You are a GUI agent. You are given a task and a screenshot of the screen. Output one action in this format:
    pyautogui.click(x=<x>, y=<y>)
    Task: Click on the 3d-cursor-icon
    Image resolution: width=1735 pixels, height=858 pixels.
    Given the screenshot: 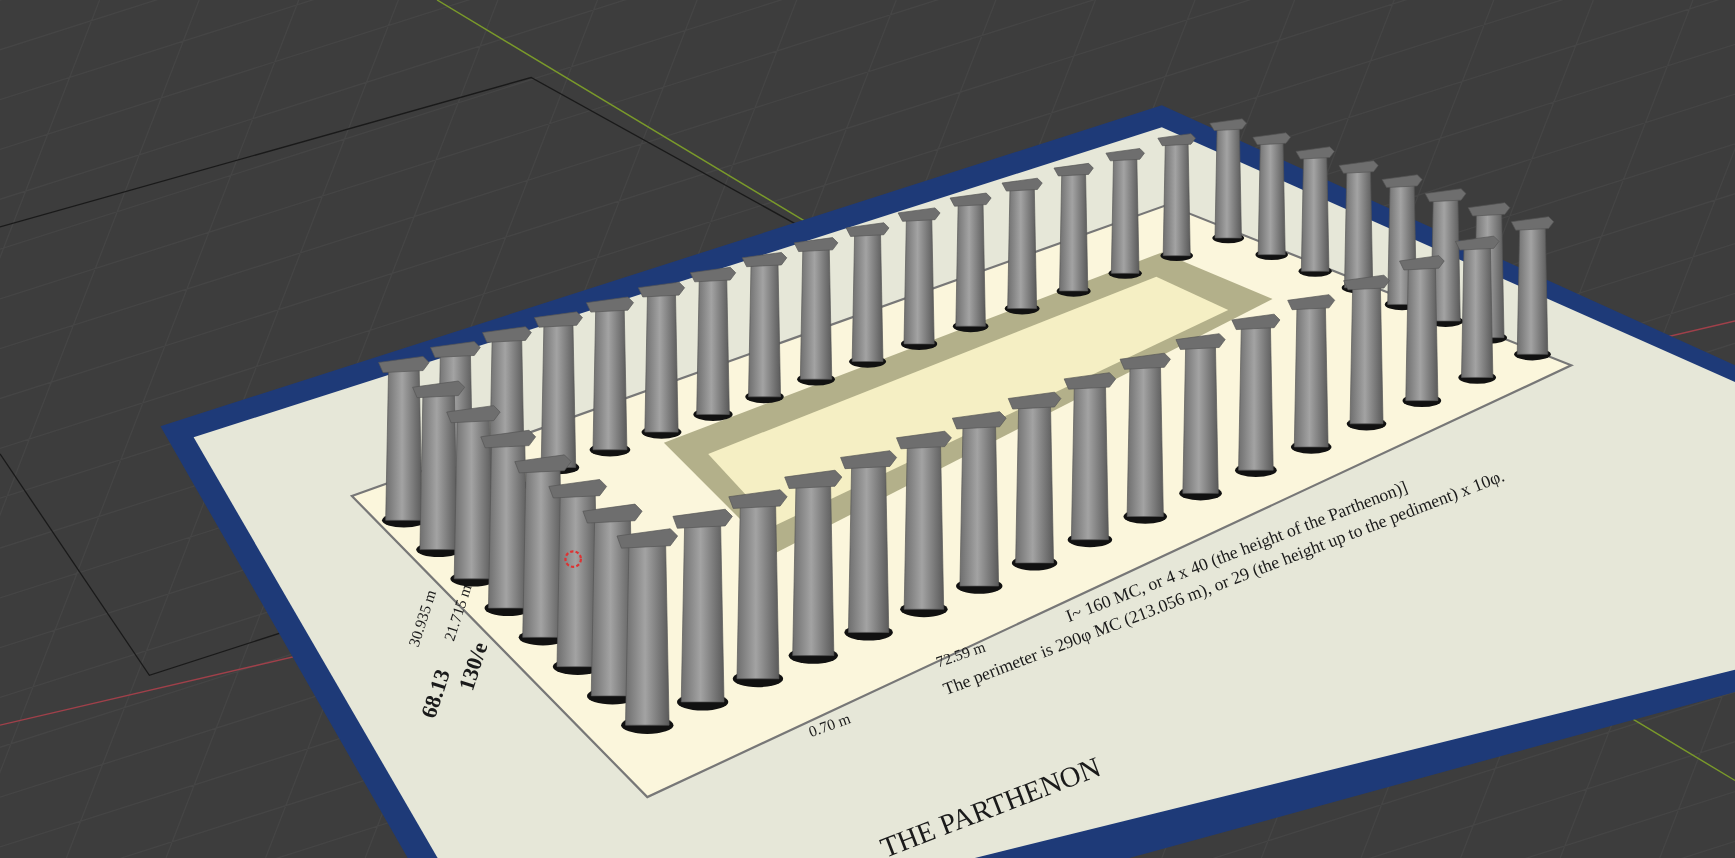 What is the action you would take?
    pyautogui.click(x=573, y=559)
    